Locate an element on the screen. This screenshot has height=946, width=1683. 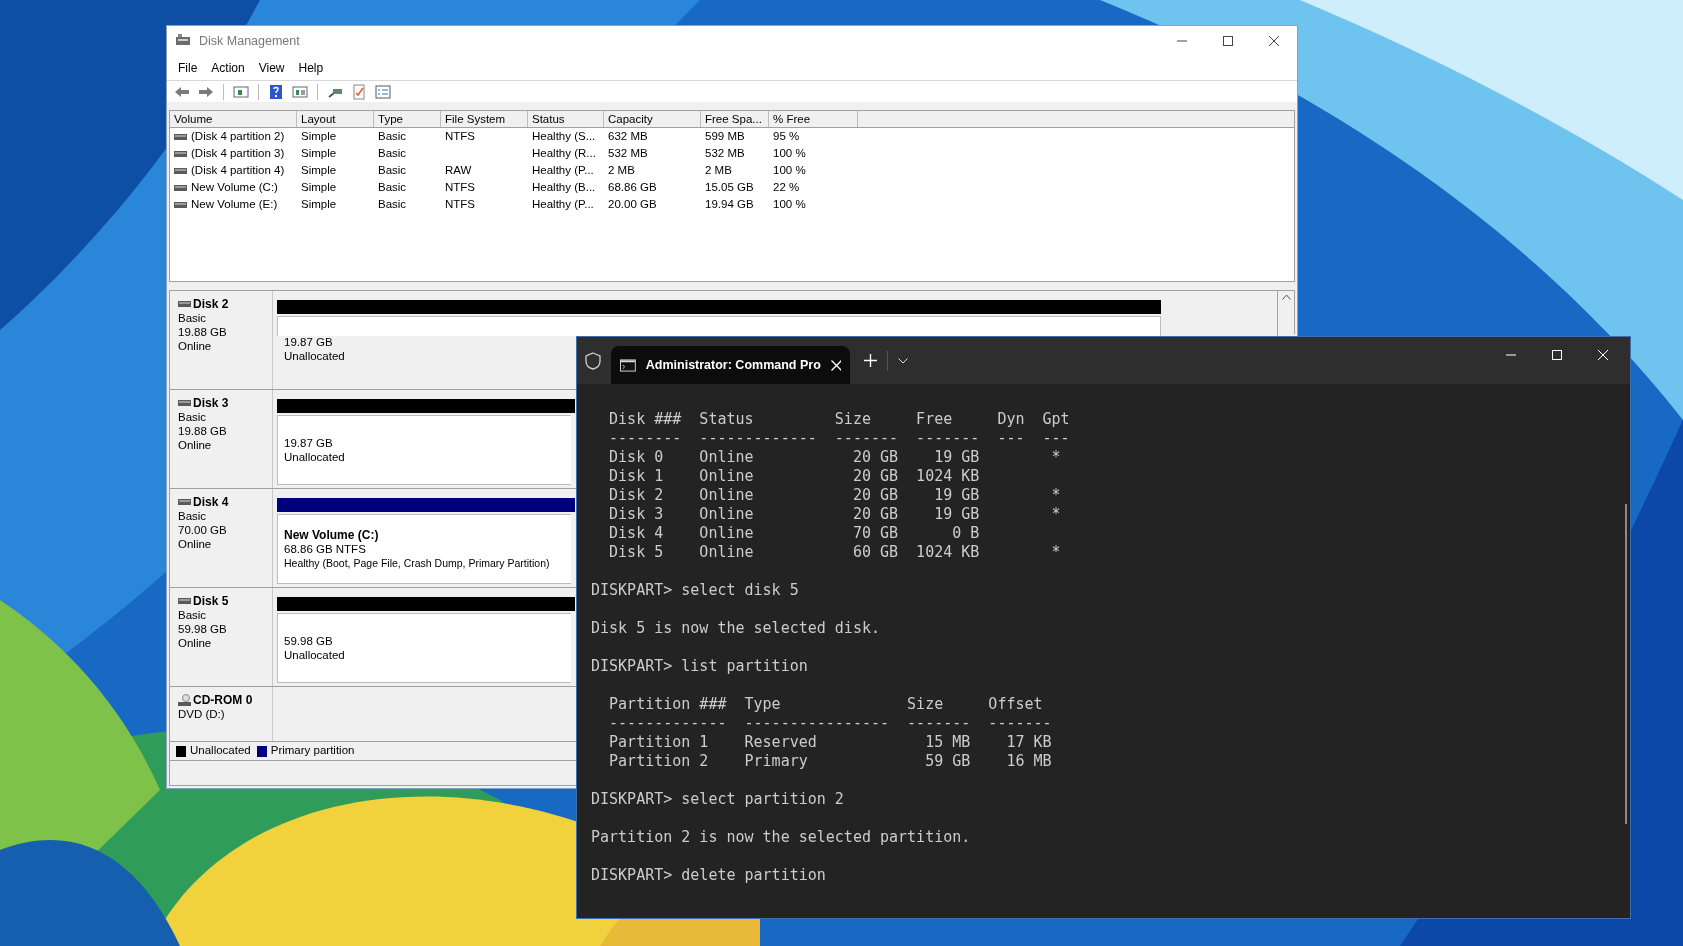
disk-name: Disk 5 is located at coordinates (211, 601).